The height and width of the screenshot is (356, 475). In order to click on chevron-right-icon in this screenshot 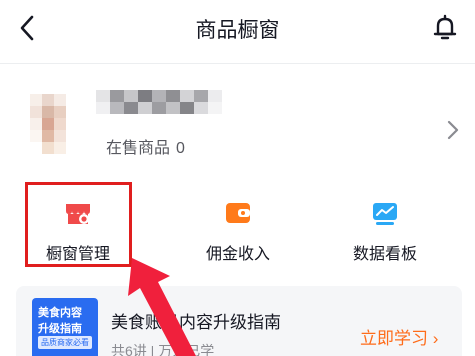, I will do `click(453, 130)`.